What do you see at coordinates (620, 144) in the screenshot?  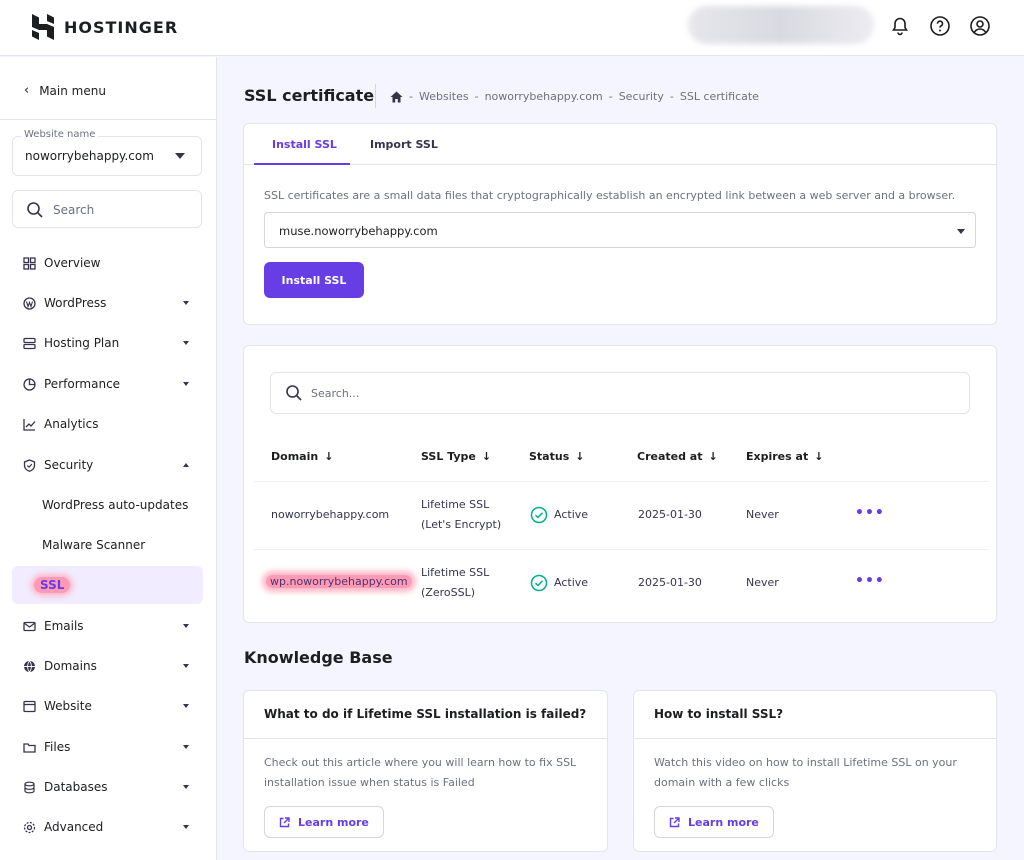 I see `ssl-tabs: Install SSL Import SSL` at bounding box center [620, 144].